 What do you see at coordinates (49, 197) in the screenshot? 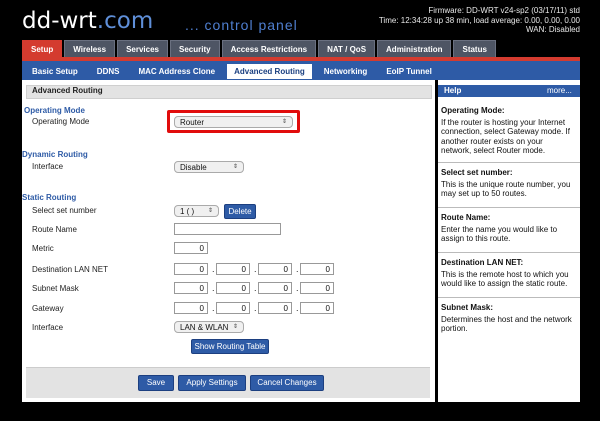
I see `static-routing-legend: Static Routing` at bounding box center [49, 197].